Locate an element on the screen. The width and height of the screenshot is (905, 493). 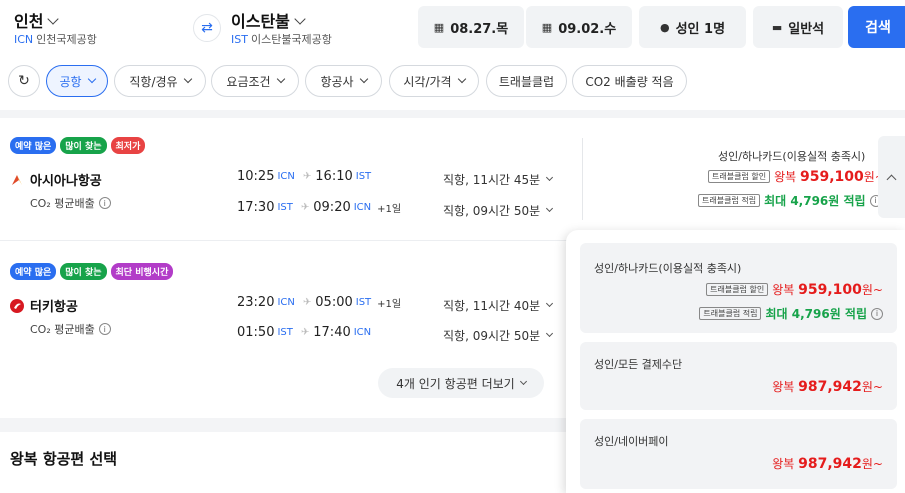
cabin-button: ▬ 일반석 is located at coordinates (798, 27).